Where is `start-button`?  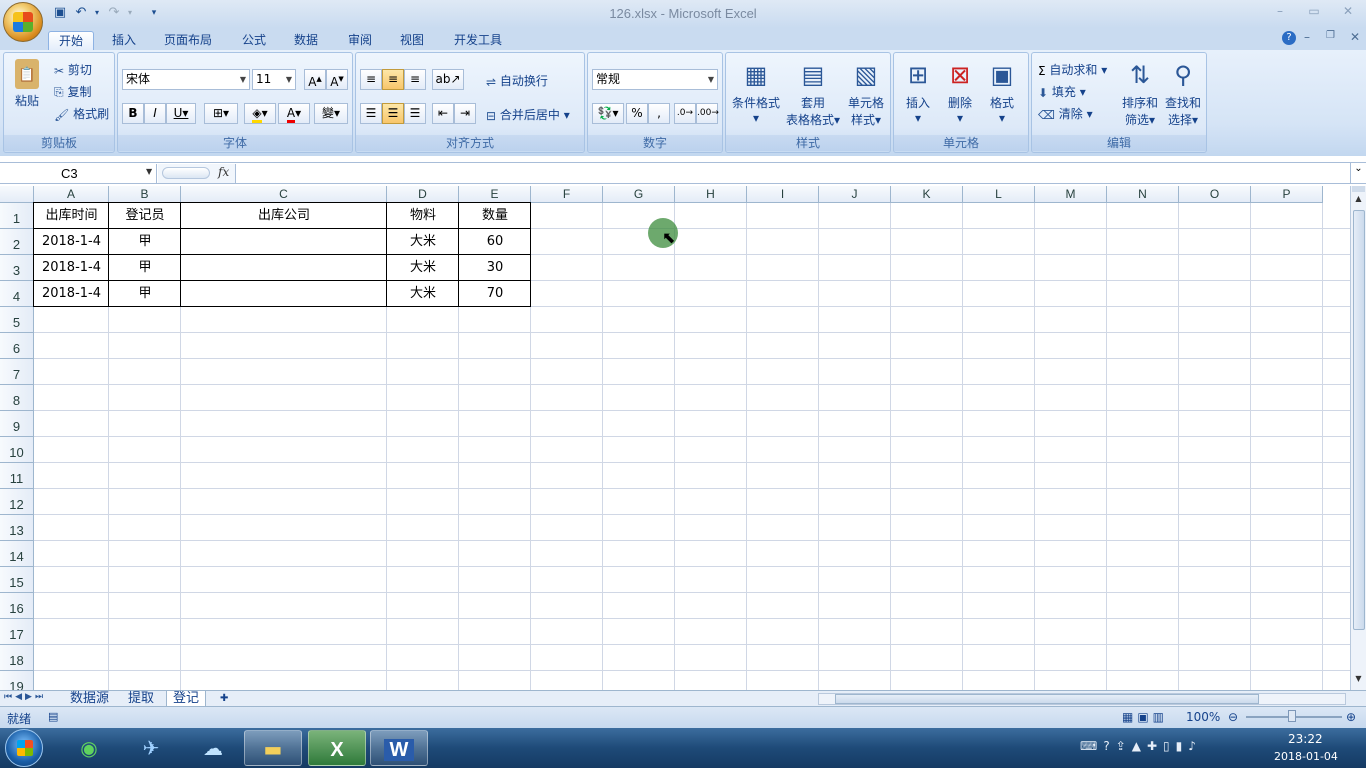
start-button is located at coordinates (24, 748).